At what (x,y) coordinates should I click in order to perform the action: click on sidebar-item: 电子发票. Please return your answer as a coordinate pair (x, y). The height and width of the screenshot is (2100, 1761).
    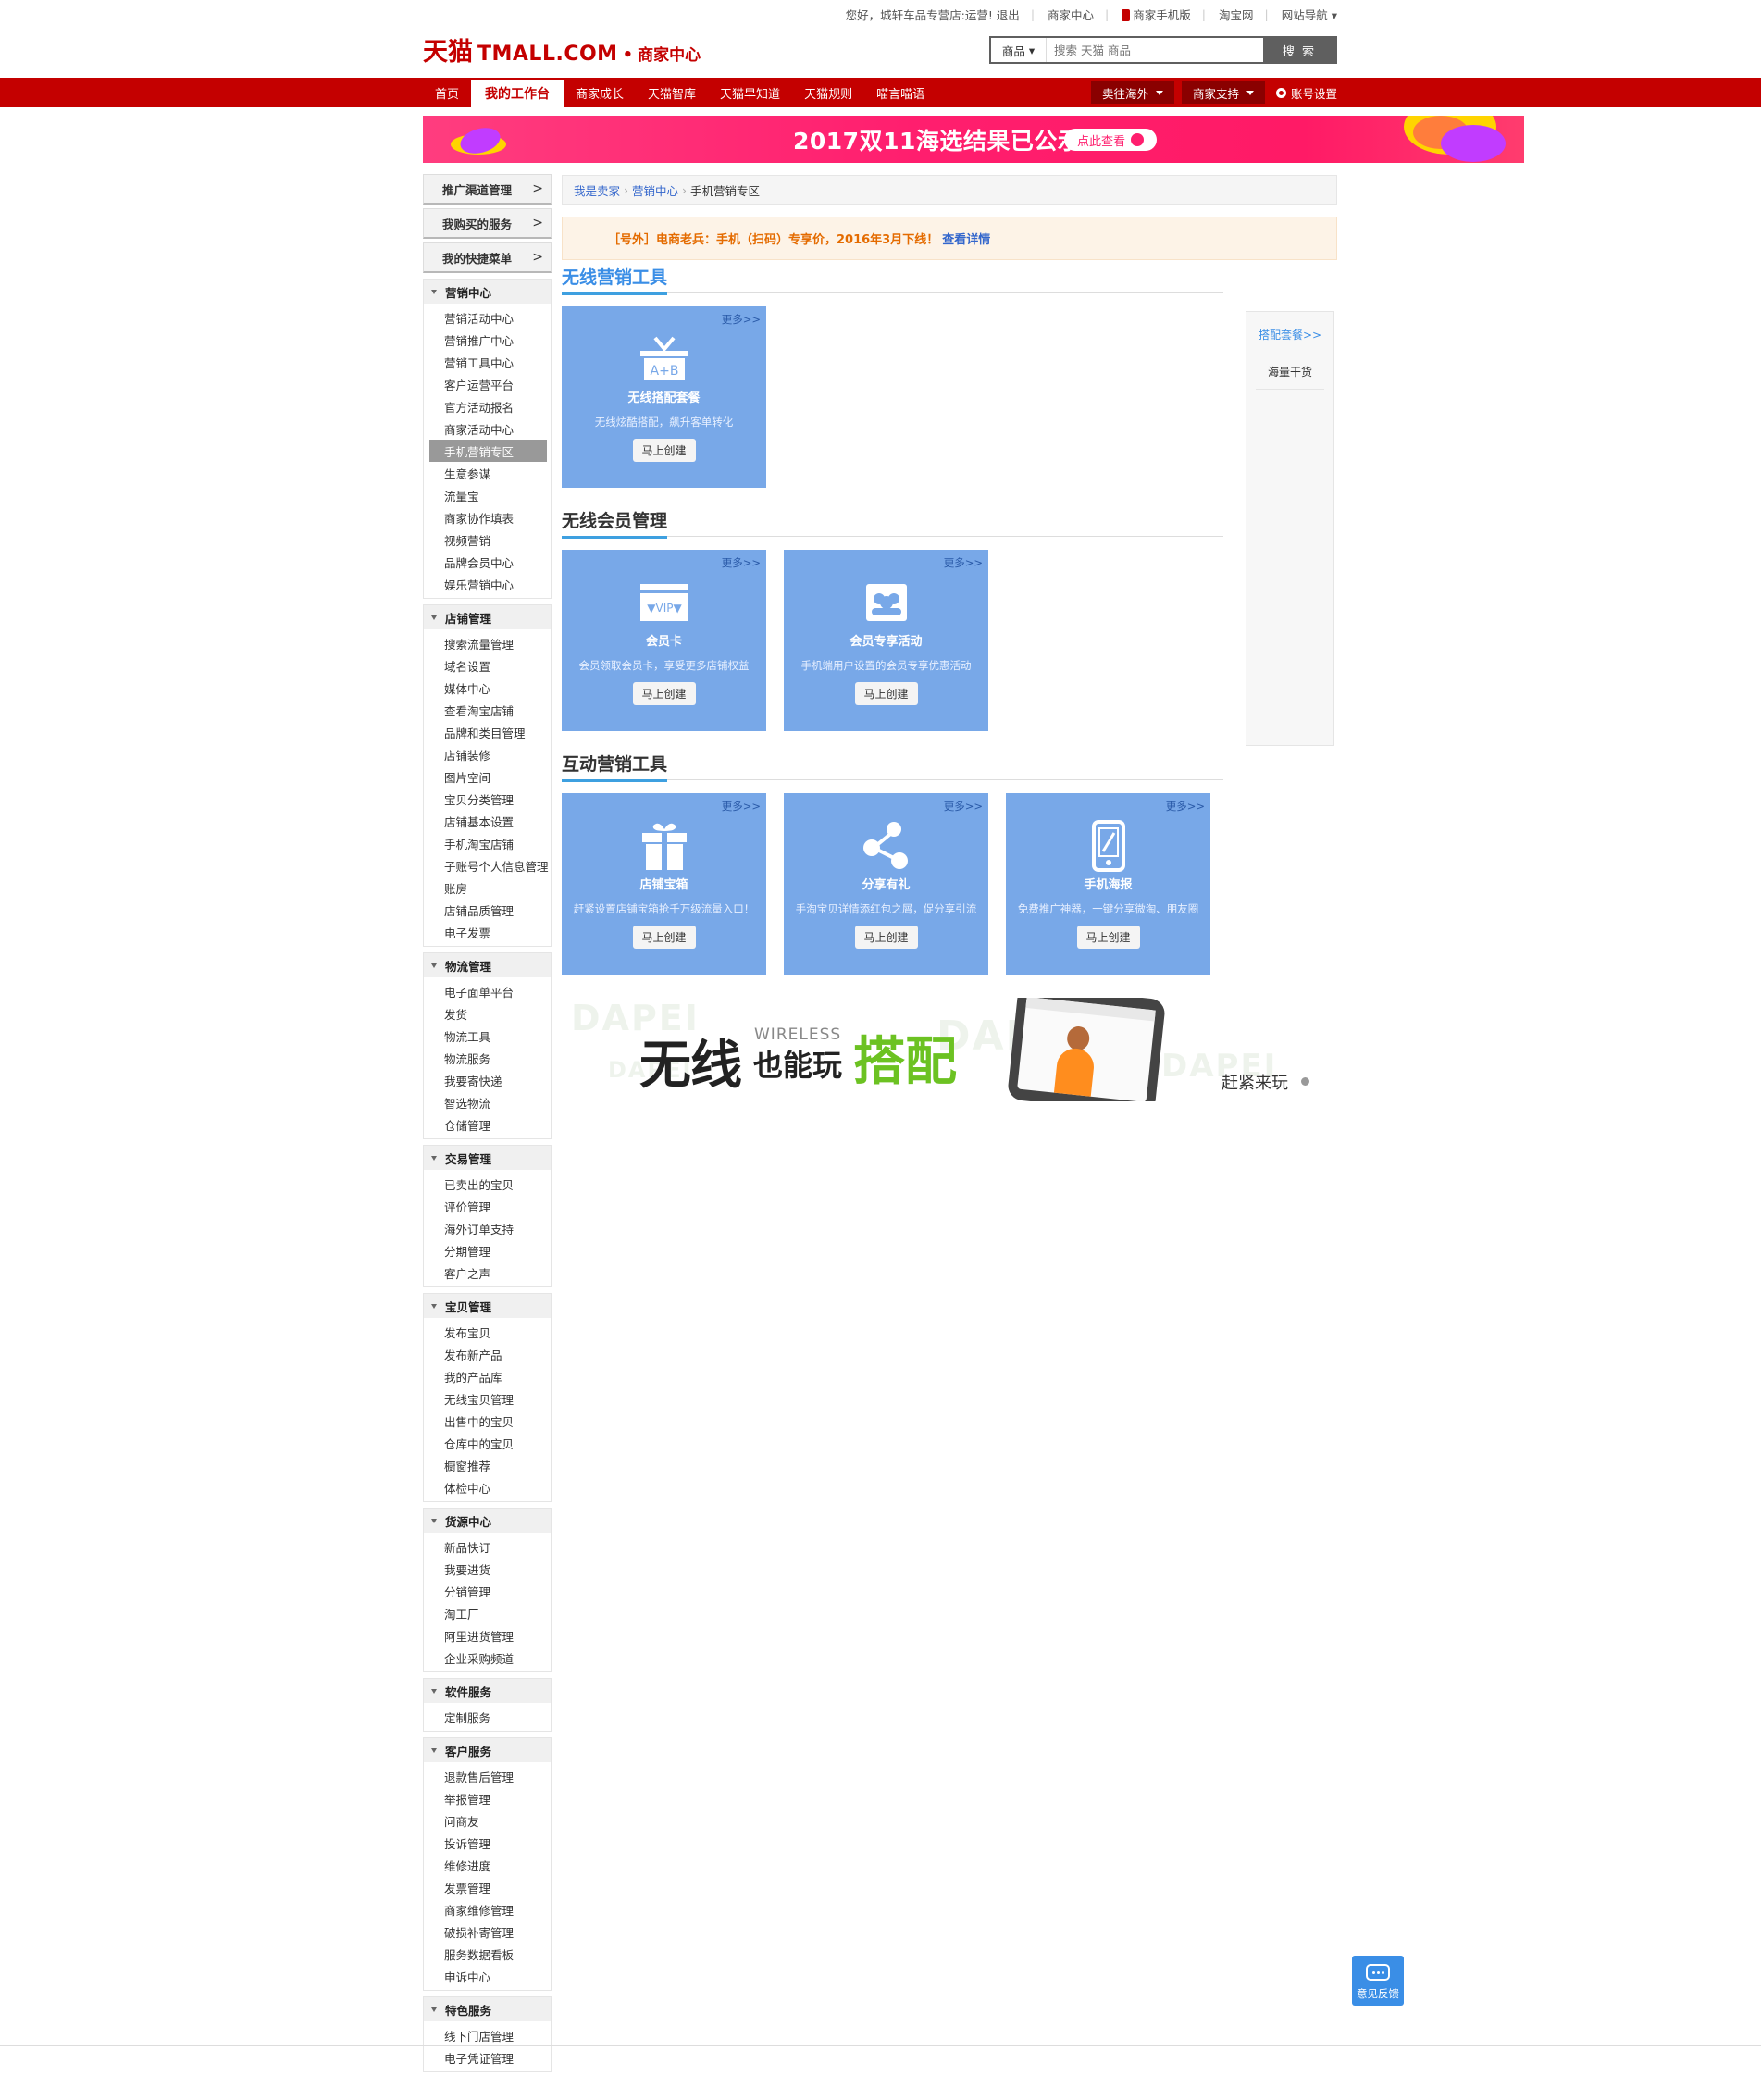
    Looking at the image, I should click on (487, 932).